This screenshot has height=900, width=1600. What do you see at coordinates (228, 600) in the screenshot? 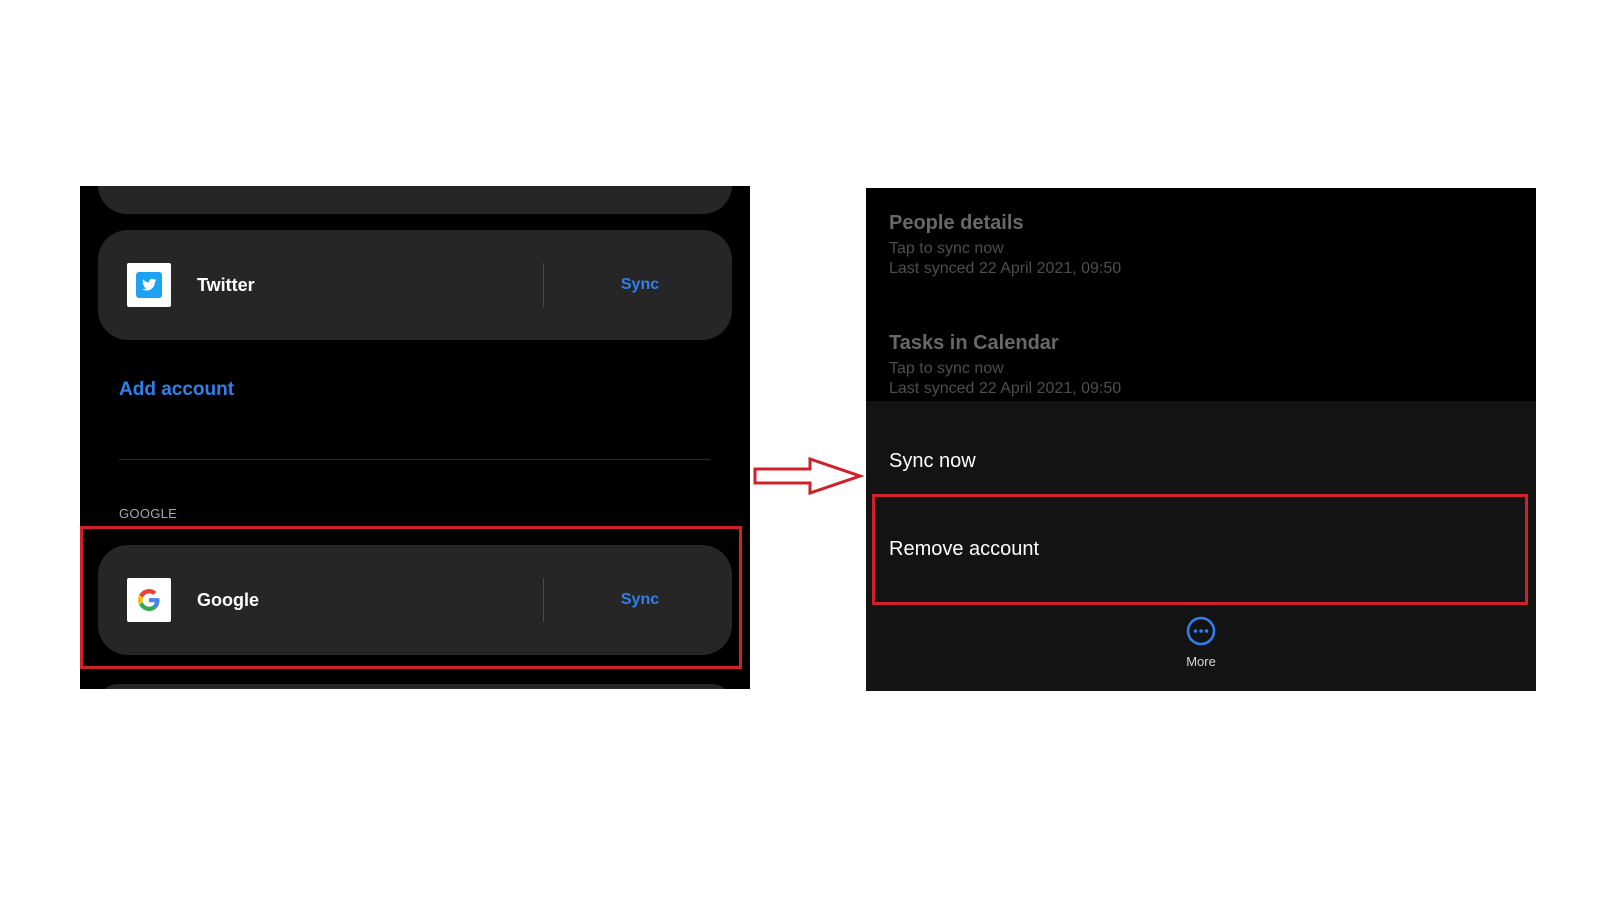
I see `account-name: Google` at bounding box center [228, 600].